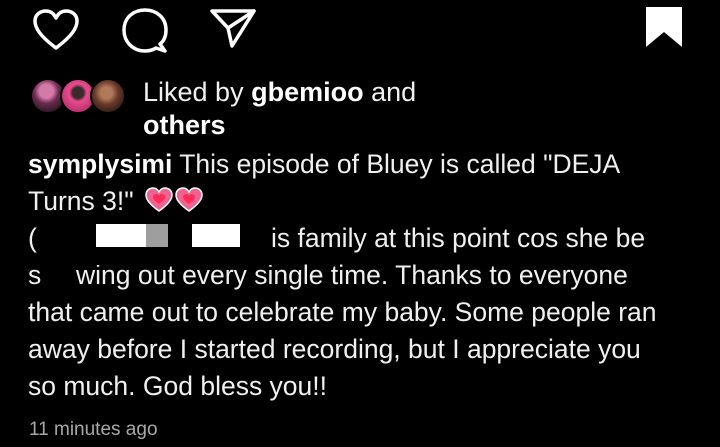 The image size is (720, 447). Describe the element at coordinates (233, 28) in the screenshot. I see `send-icon` at that location.